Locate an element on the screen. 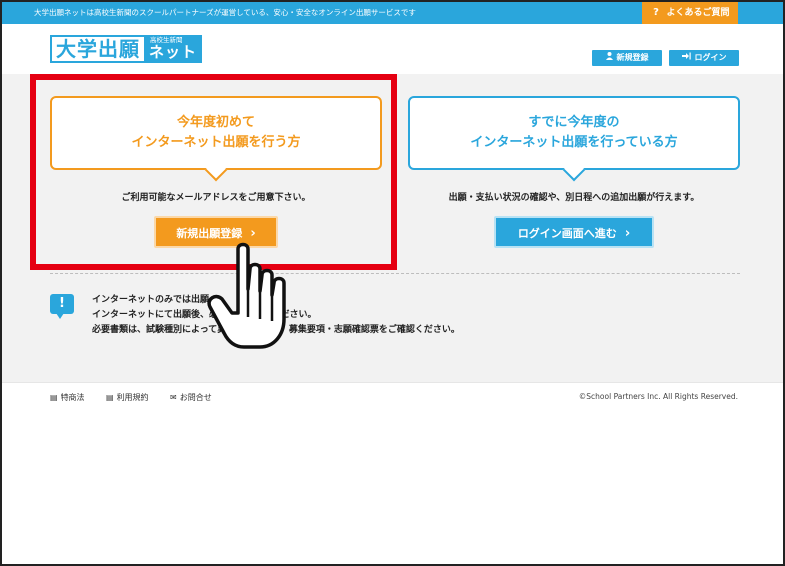  footer-link-tokushoho: ▤ 特商法 is located at coordinates (67, 397).